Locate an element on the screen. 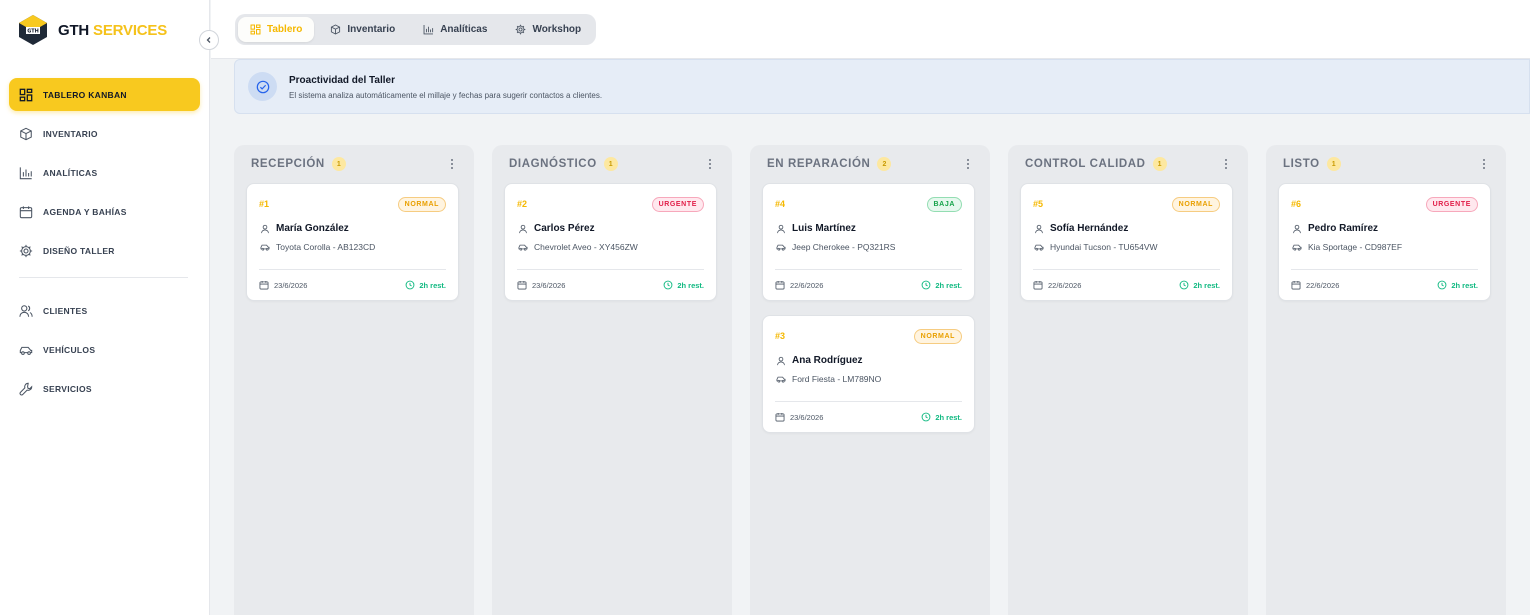  vehicle-info-text: Kia Sportage - CD987EF is located at coordinates (1355, 247).